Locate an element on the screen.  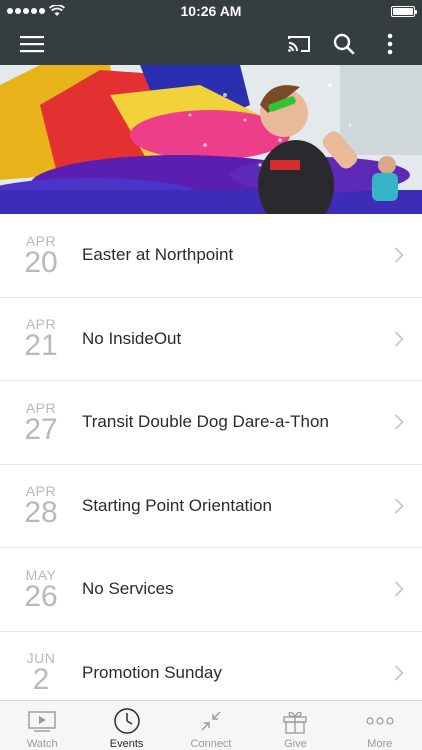
tab-bar: Watch Events Connect Give More is located at coordinates (211, 725).